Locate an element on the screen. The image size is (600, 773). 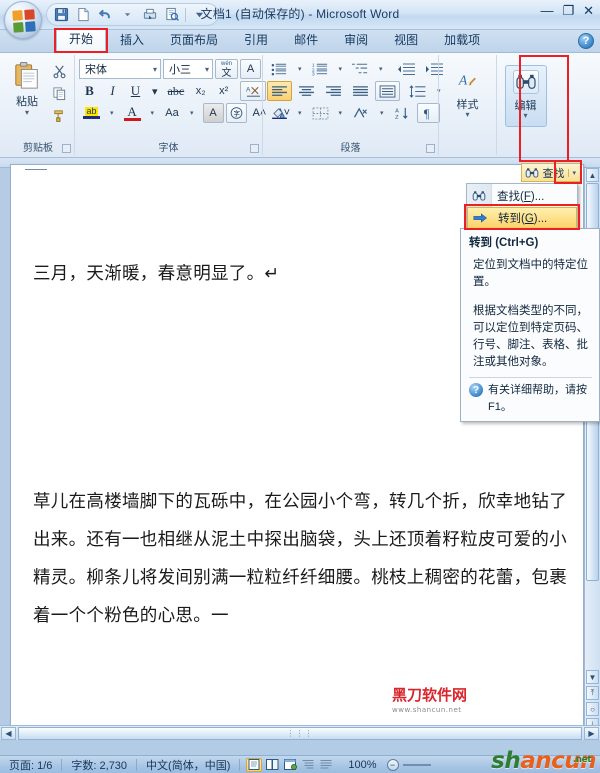
borders-button is located at coordinates (320, 113).